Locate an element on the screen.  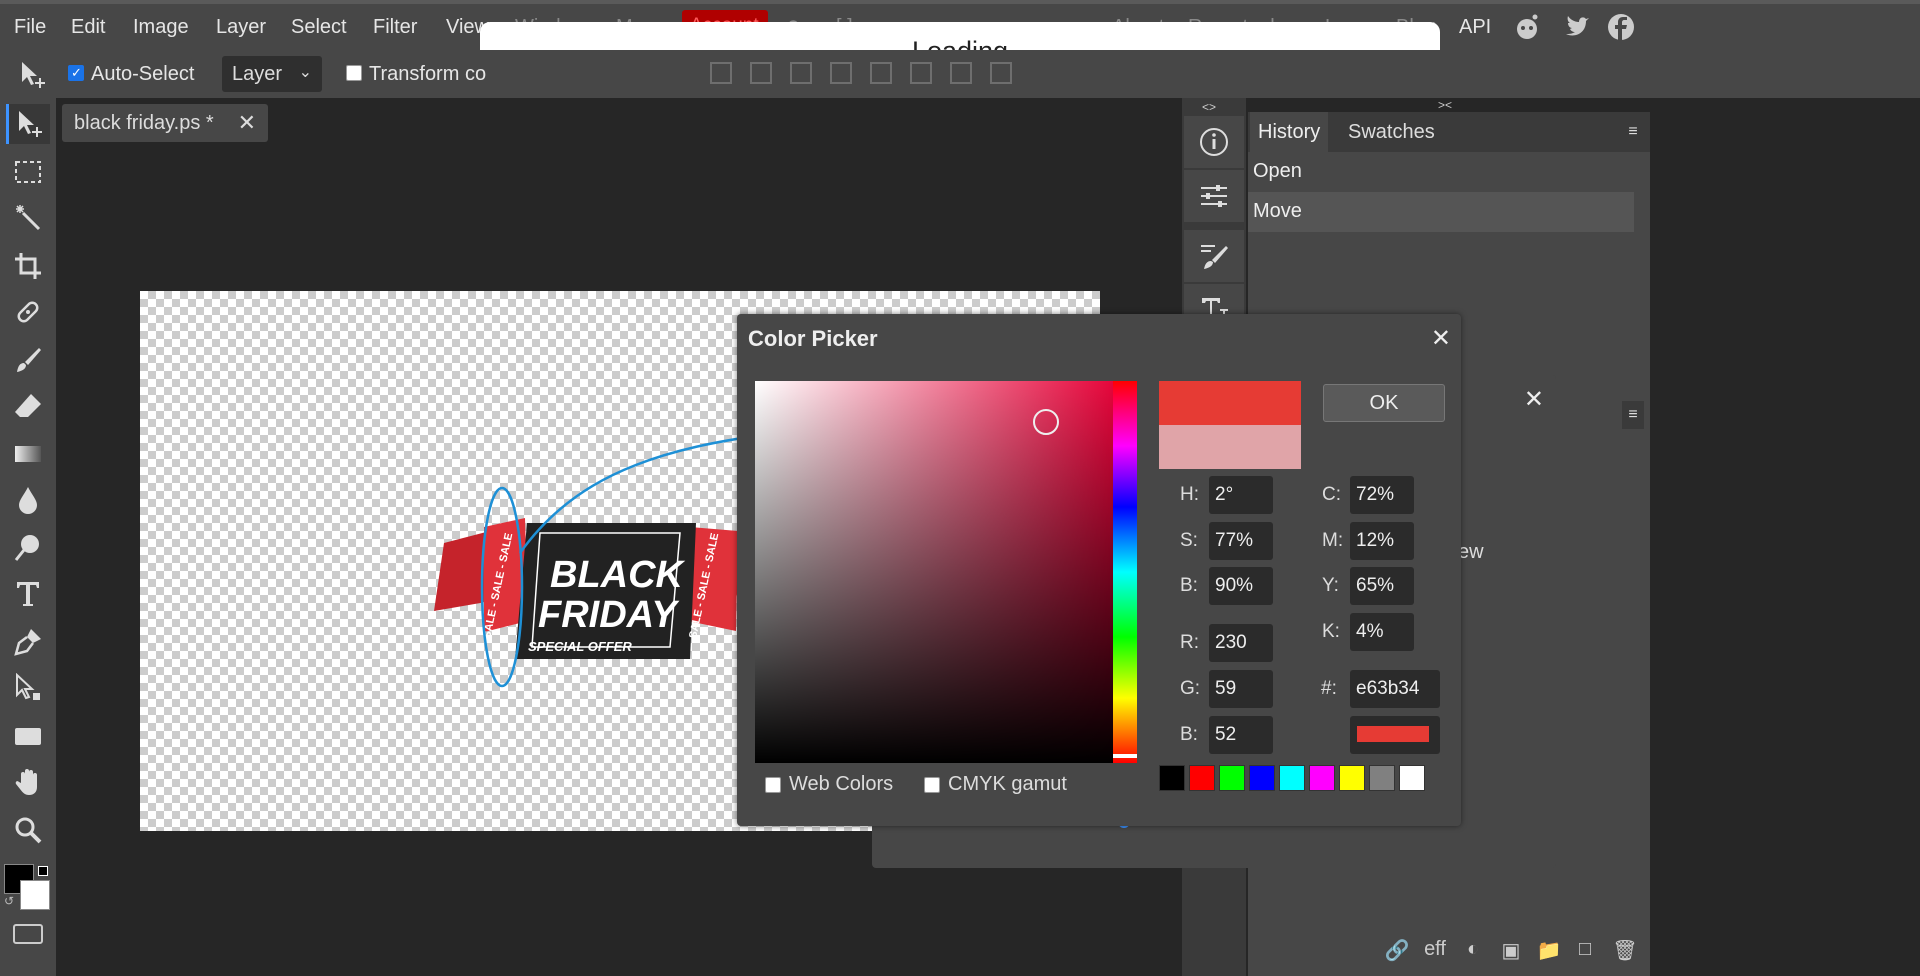
menu-layer: Layer is located at coordinates (241, 27).